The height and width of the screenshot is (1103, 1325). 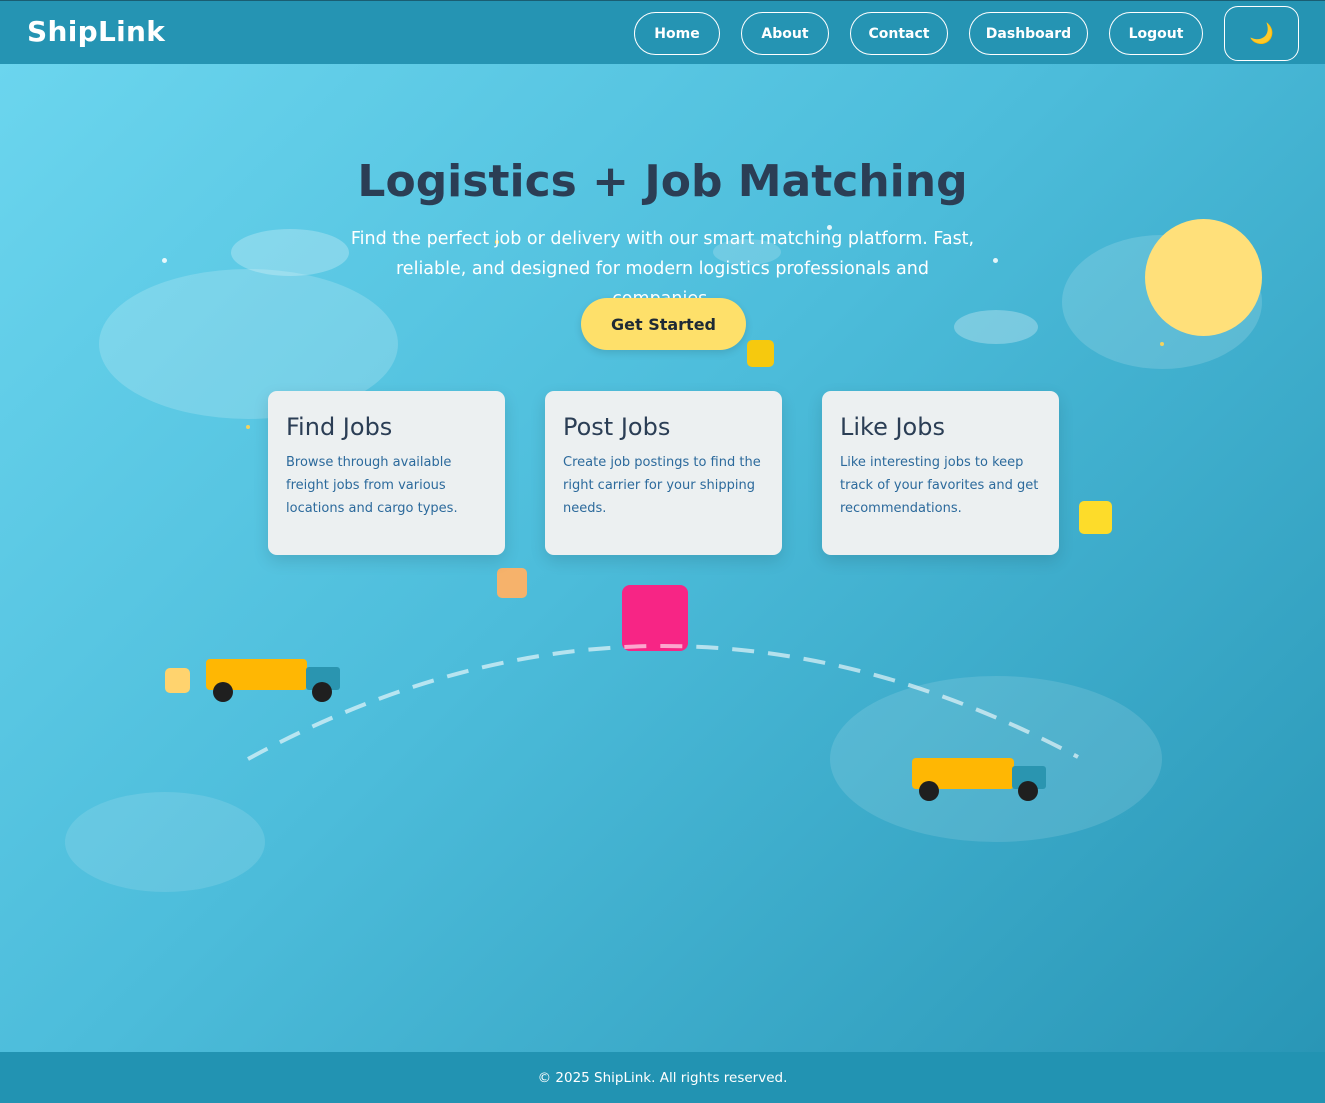 I want to click on nav-logout-button: Logout, so click(x=1156, y=33).